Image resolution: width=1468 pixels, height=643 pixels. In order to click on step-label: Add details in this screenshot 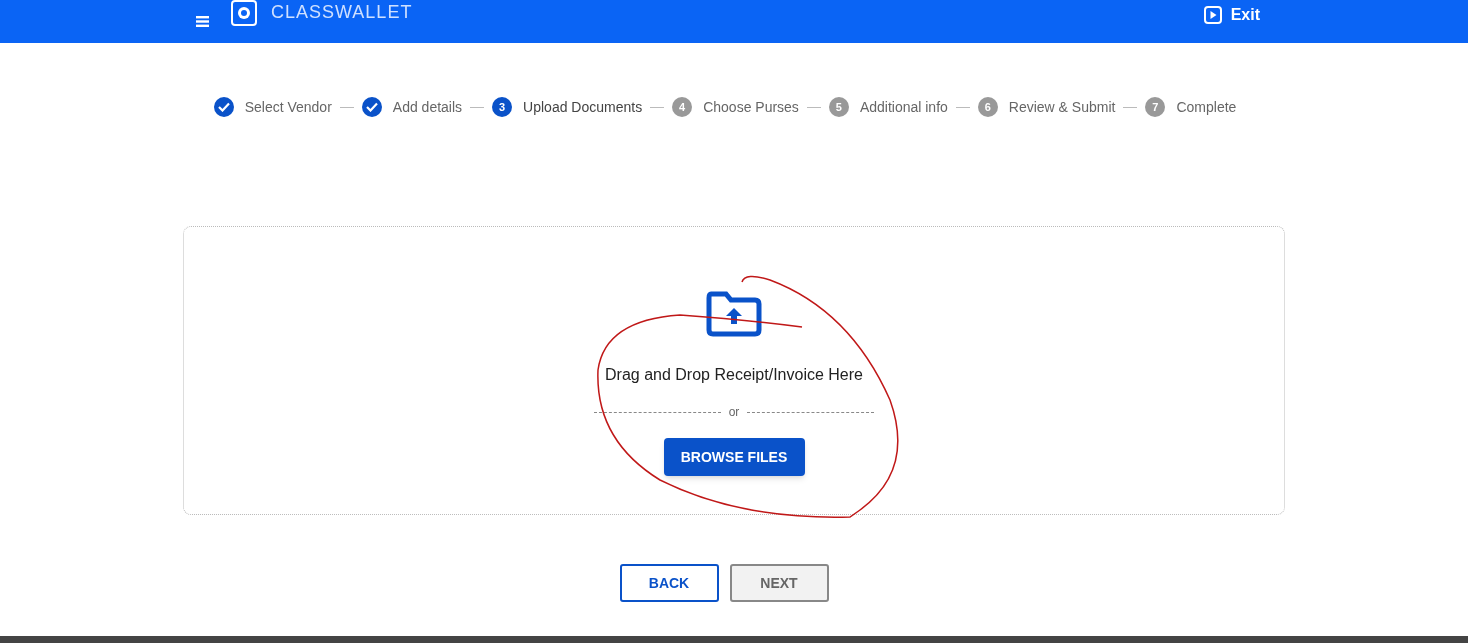, I will do `click(427, 107)`.